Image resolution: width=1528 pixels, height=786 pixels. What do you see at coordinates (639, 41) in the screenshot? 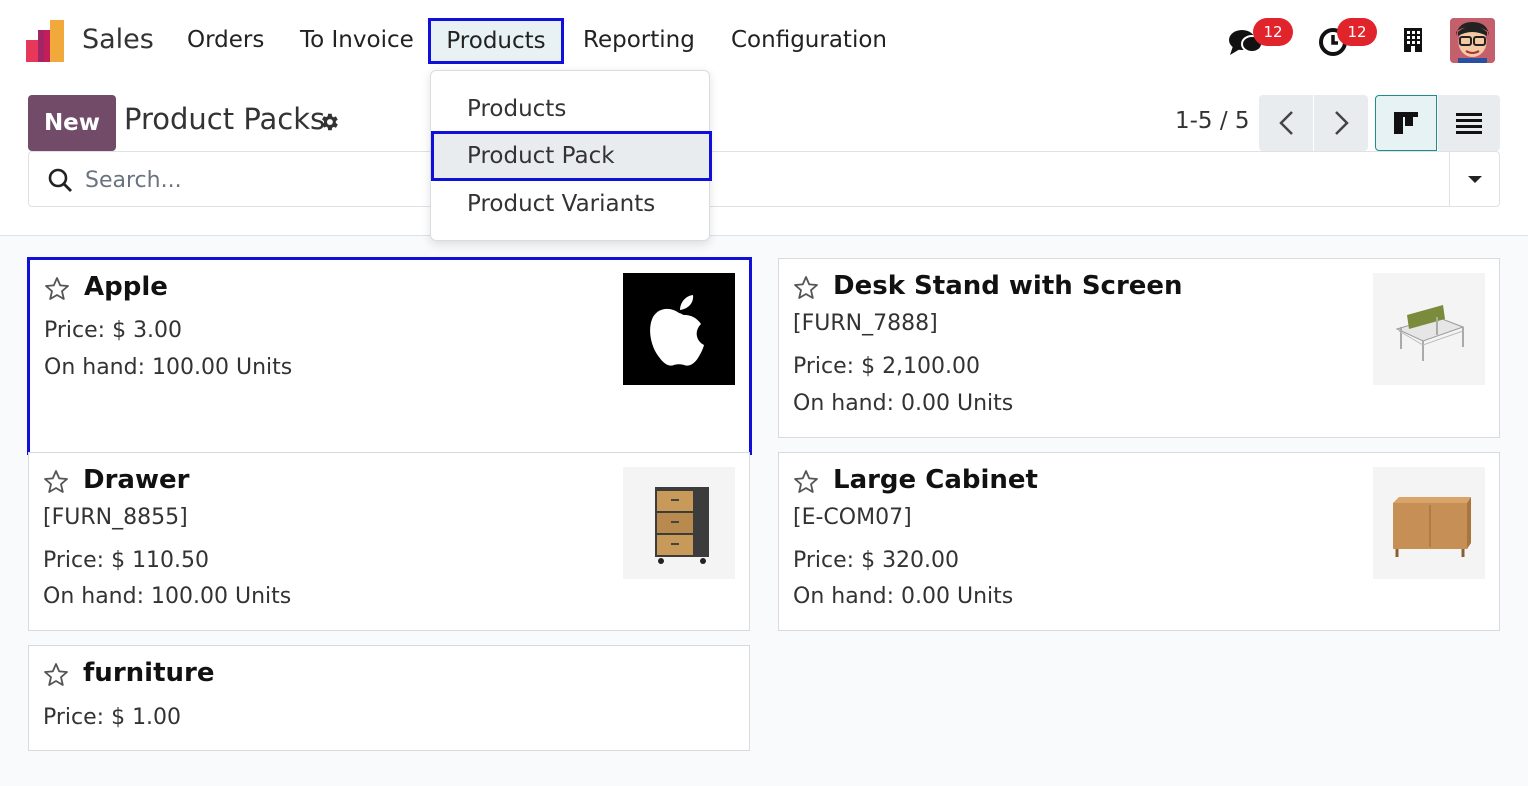
I see `menu-reporting: Reporting` at bounding box center [639, 41].